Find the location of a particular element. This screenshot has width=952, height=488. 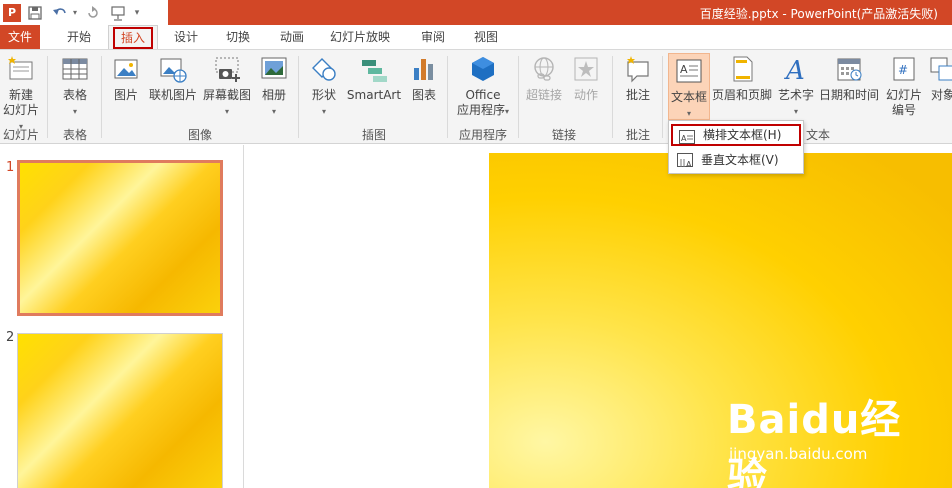

menu-item-horizontal-textbox-label: 横排文本框(H) is located at coordinates (742, 135).